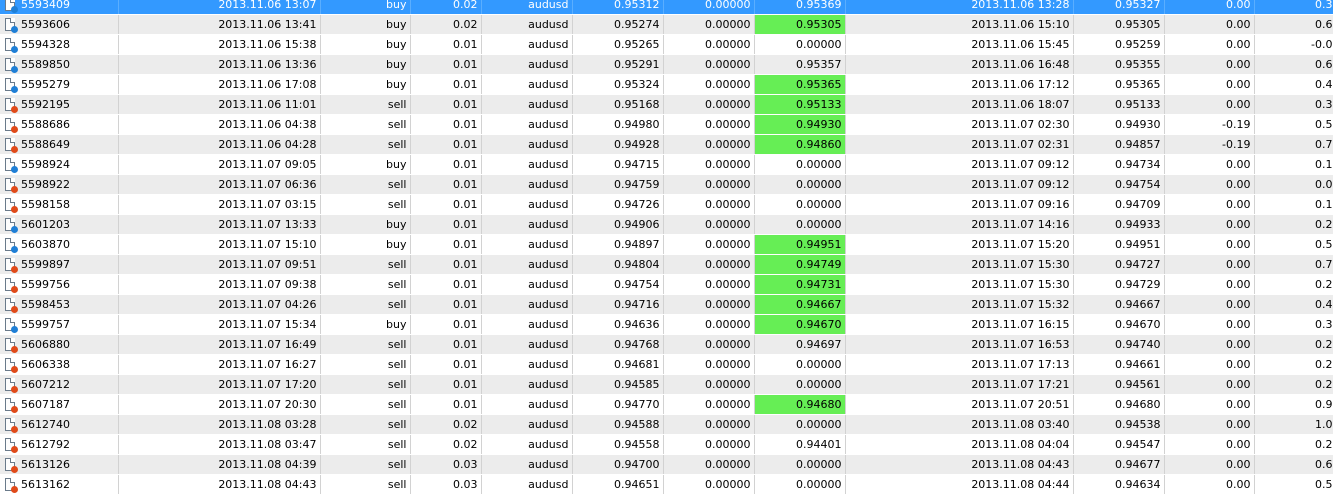 This screenshot has height=495, width=1333. What do you see at coordinates (1119, 464) in the screenshot?
I see `close-price-cell: 0.94677` at bounding box center [1119, 464].